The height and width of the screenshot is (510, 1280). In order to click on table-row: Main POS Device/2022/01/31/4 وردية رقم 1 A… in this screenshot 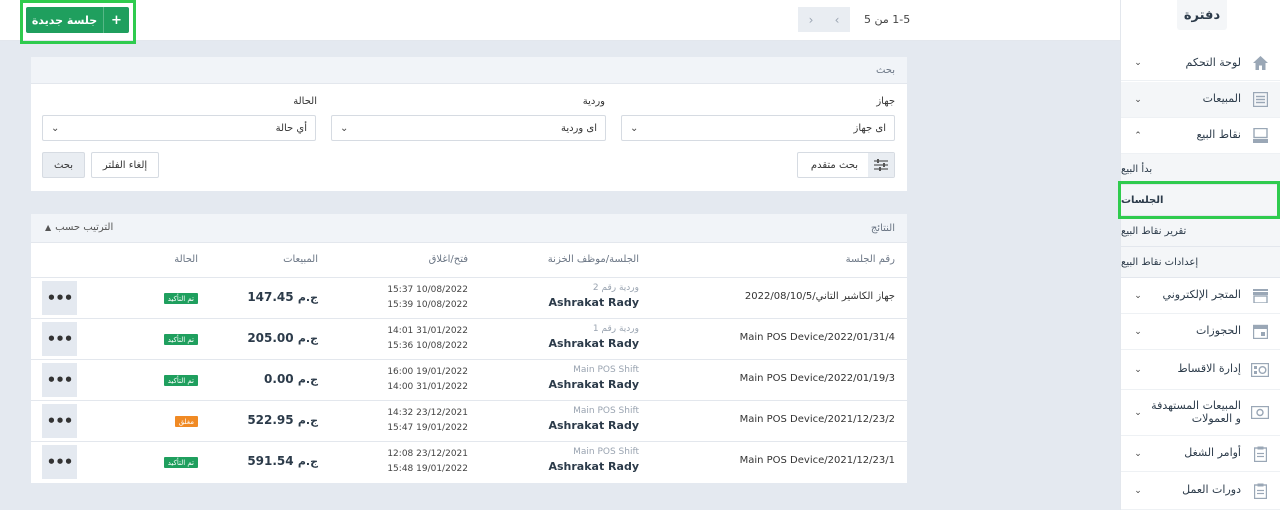, I will do `click(469, 338)`.